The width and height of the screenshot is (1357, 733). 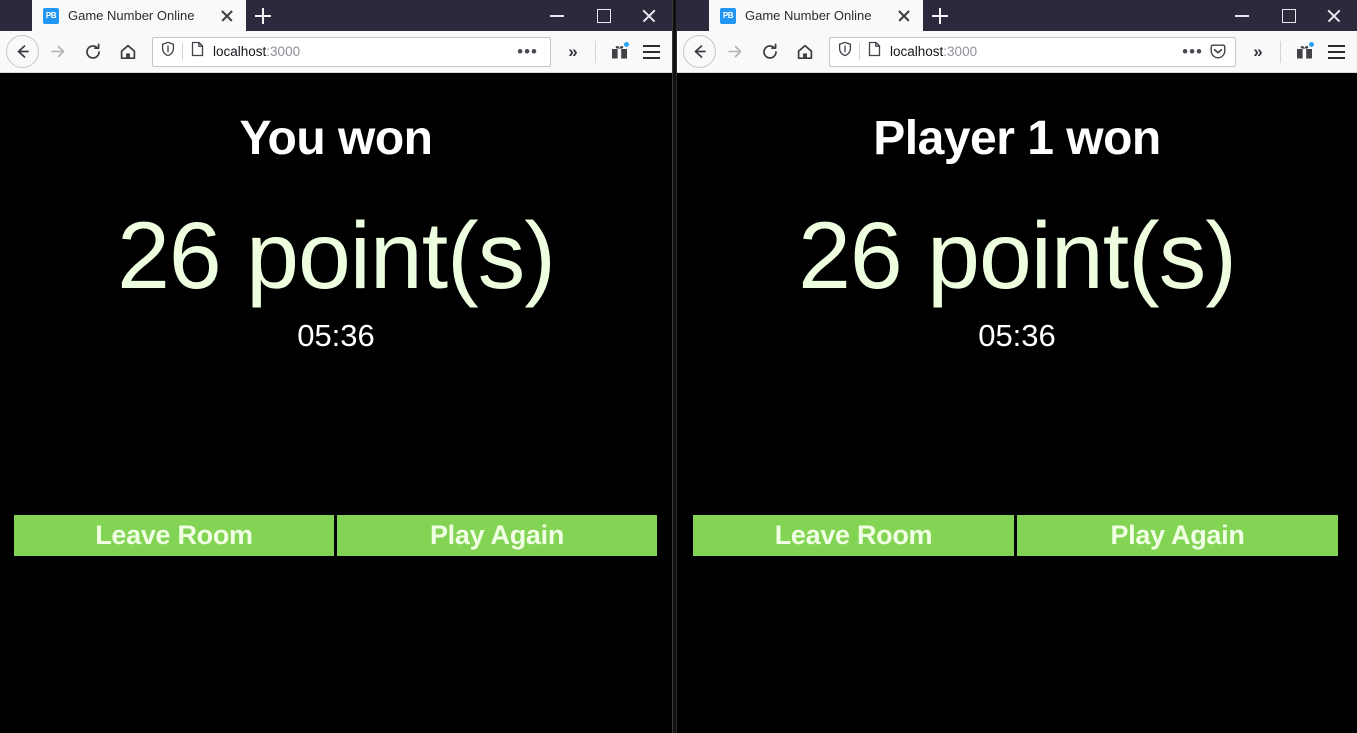 I want to click on pocket-icon, so click(x=1219, y=52).